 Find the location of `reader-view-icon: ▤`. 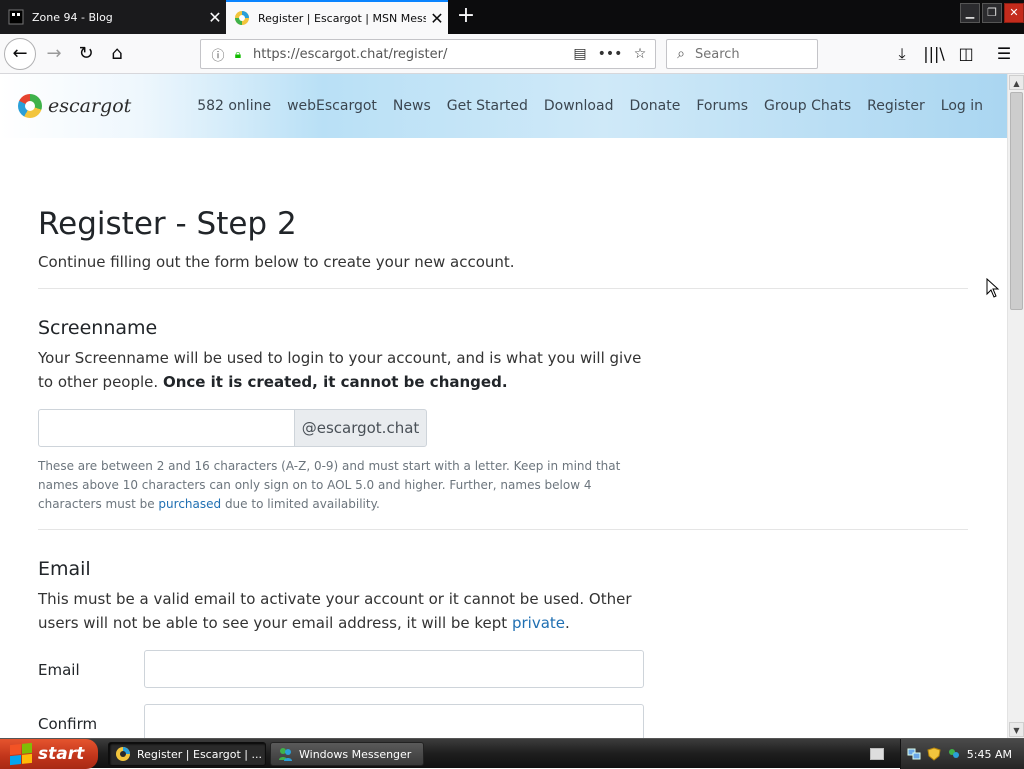

reader-view-icon: ▤ is located at coordinates (580, 54).